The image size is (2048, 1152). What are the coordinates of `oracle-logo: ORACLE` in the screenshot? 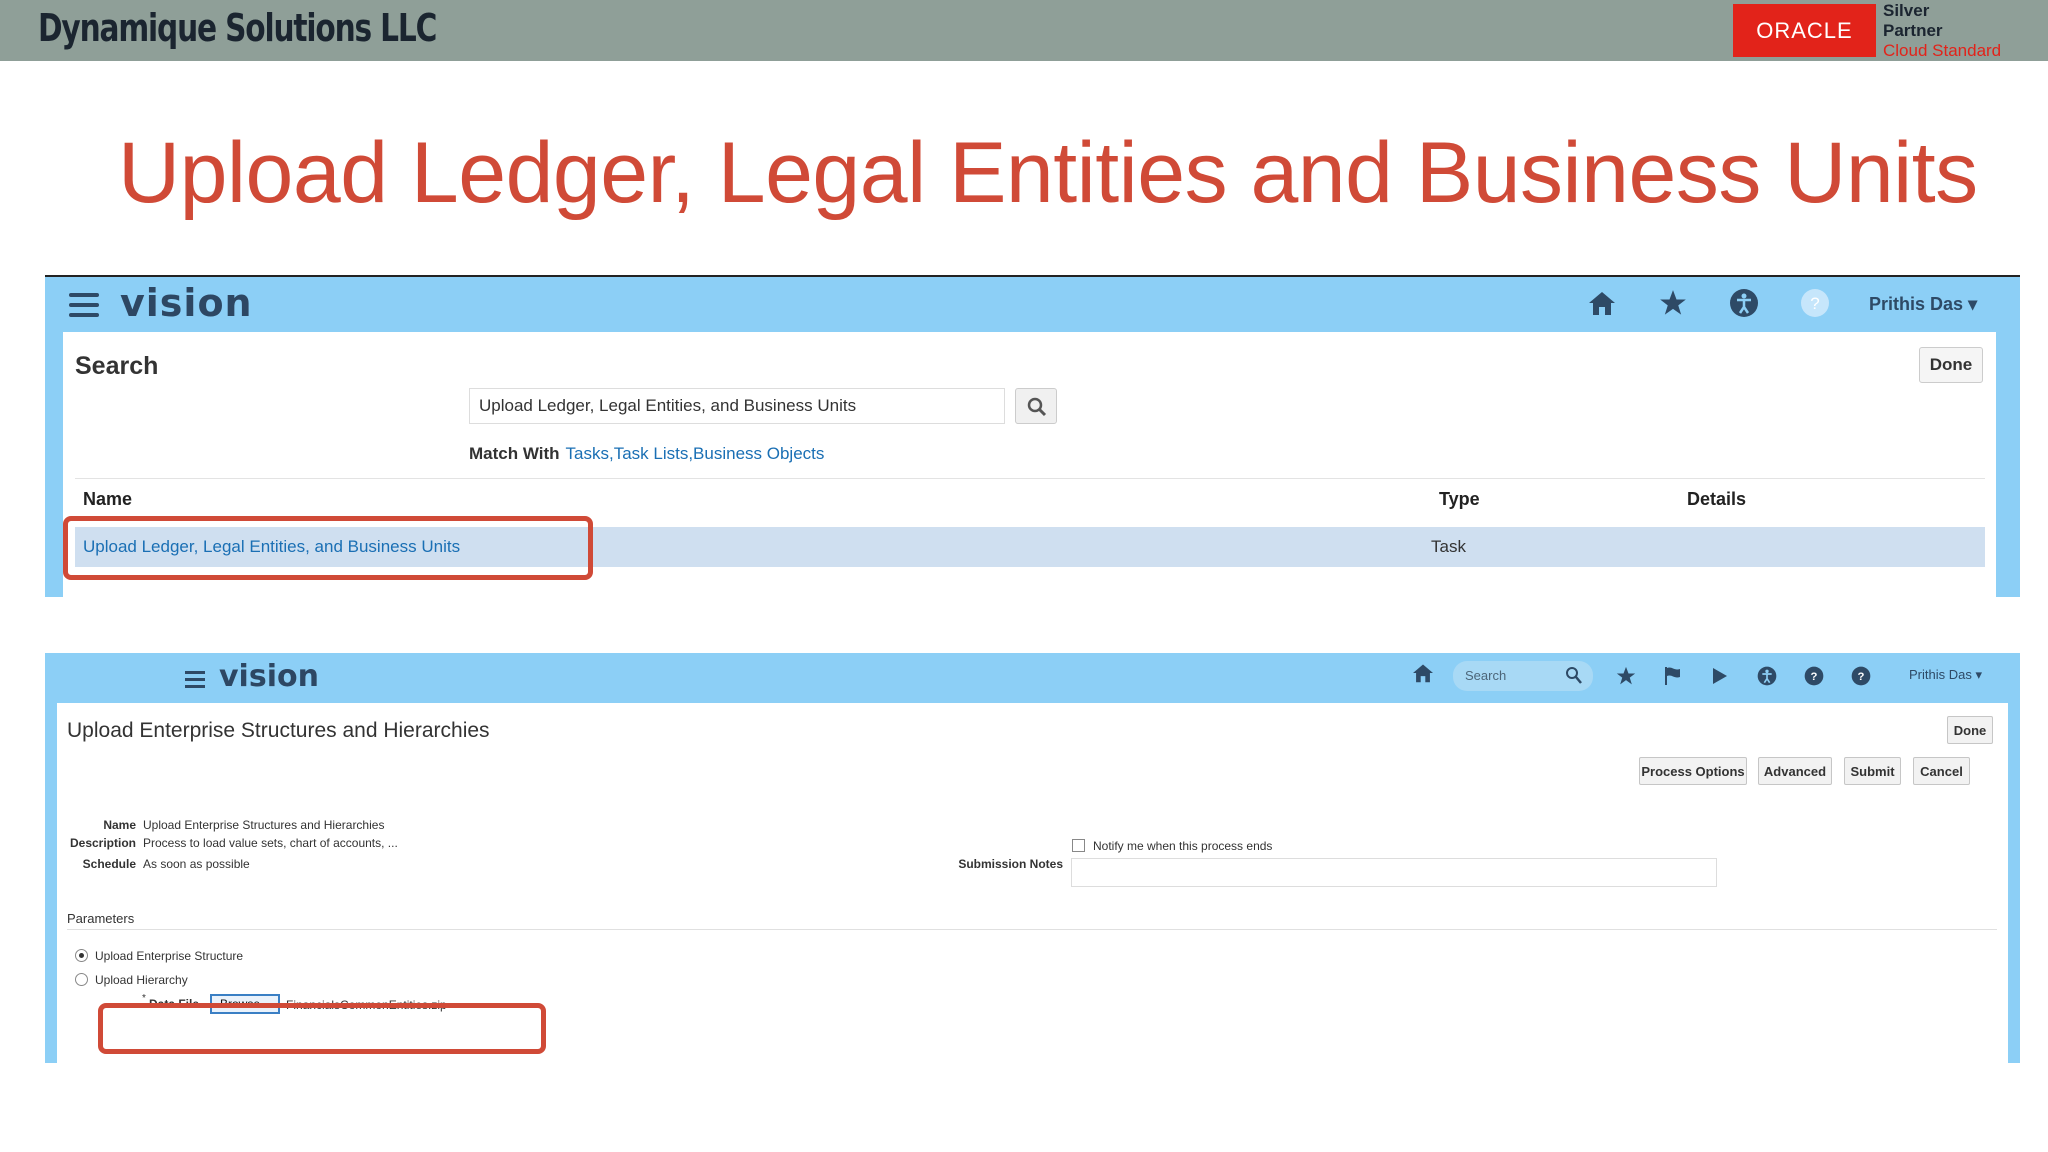 It's located at (1804, 30).